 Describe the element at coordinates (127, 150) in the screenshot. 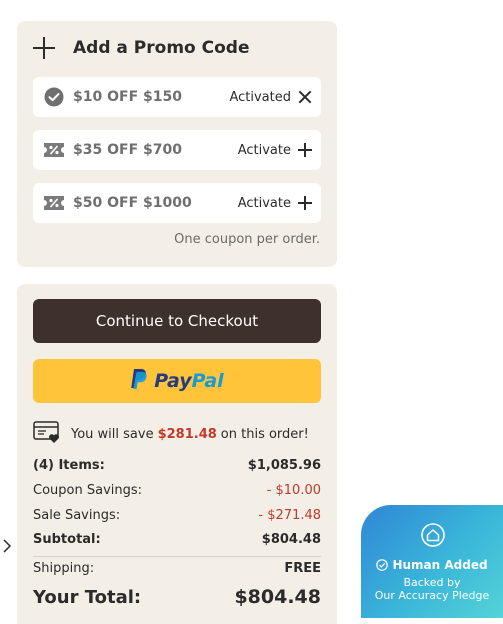

I see `coupon-name: $35 OFF $700` at that location.